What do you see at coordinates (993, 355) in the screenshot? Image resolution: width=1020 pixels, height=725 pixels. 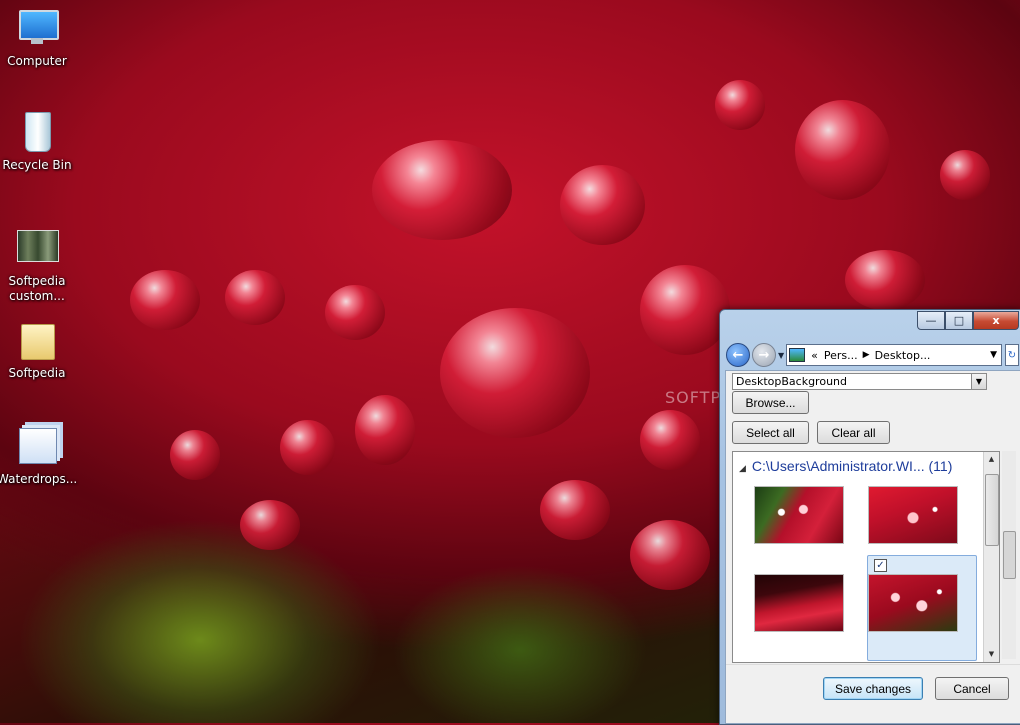 I see `address-dropdown-icon: ▼` at bounding box center [993, 355].